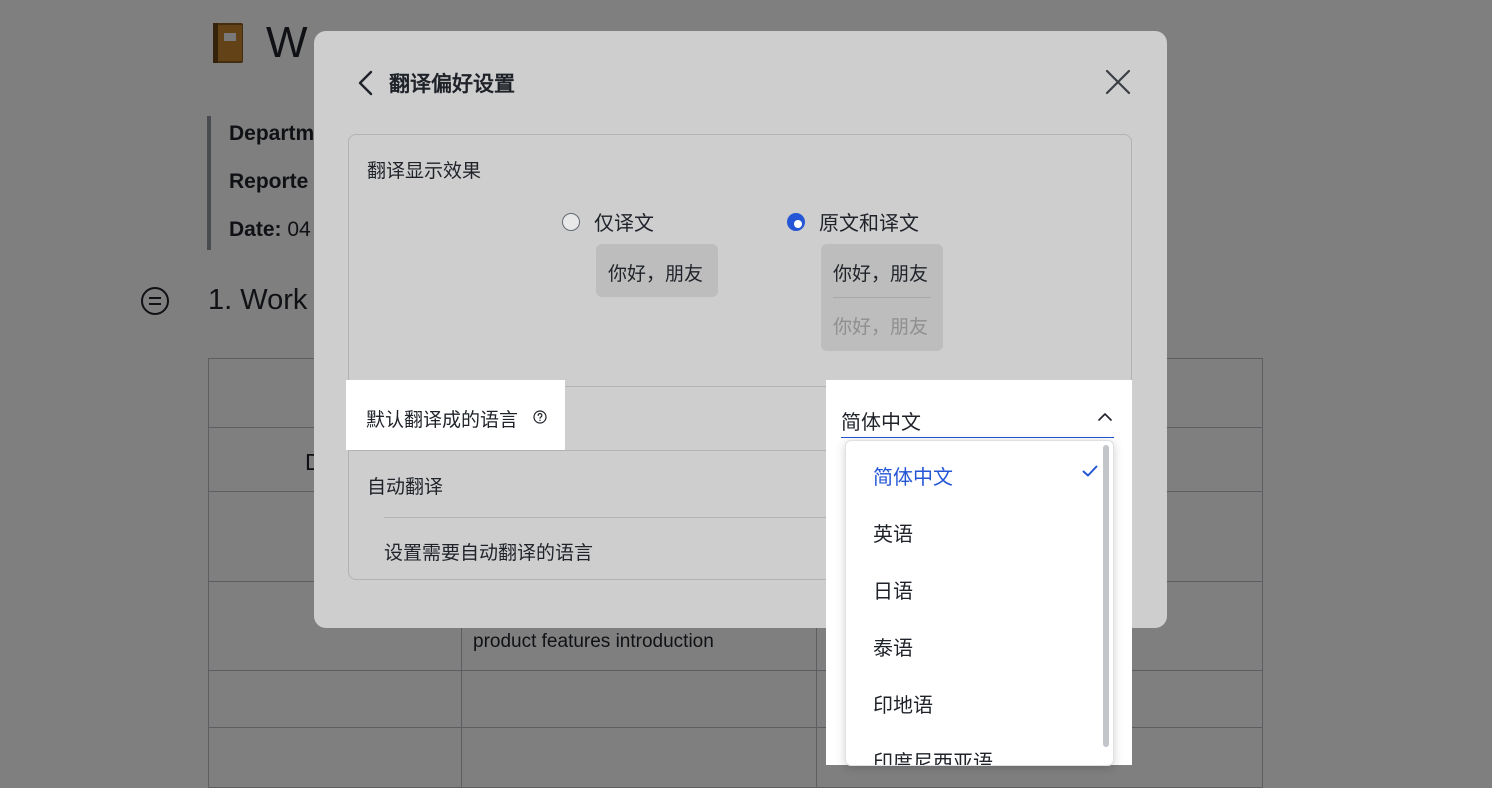  What do you see at coordinates (740, 83) in the screenshot?
I see `modal-header: 翻译偏好设置` at bounding box center [740, 83].